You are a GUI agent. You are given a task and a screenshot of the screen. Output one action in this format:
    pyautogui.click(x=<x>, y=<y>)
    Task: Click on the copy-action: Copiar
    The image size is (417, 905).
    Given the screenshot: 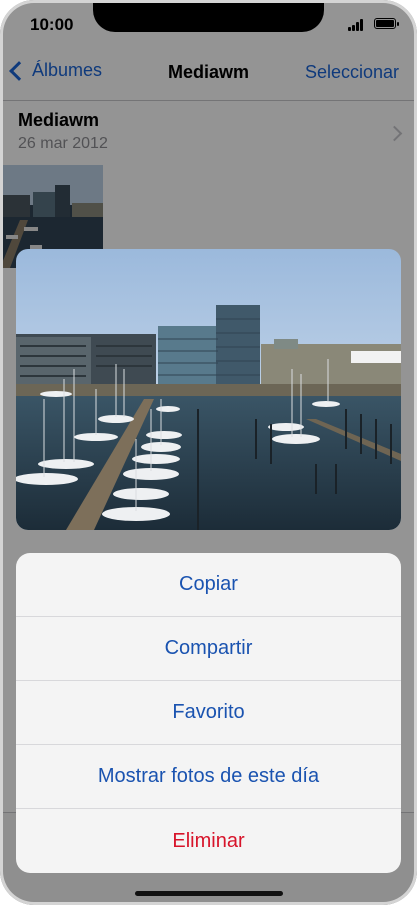 What is the action you would take?
    pyautogui.click(x=208, y=585)
    